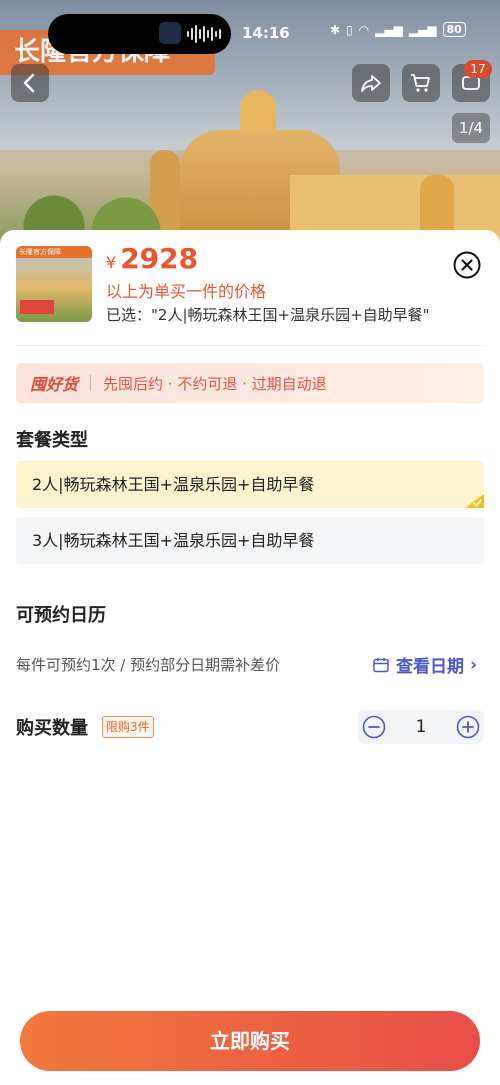  What do you see at coordinates (381, 664) in the screenshot?
I see `calendar-icon` at bounding box center [381, 664].